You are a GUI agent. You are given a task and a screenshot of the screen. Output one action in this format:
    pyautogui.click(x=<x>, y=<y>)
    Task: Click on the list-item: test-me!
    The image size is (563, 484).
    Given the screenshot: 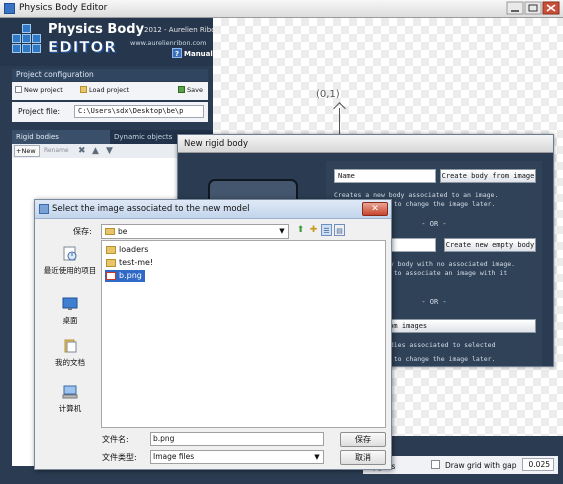 What is the action you would take?
    pyautogui.click(x=130, y=263)
    